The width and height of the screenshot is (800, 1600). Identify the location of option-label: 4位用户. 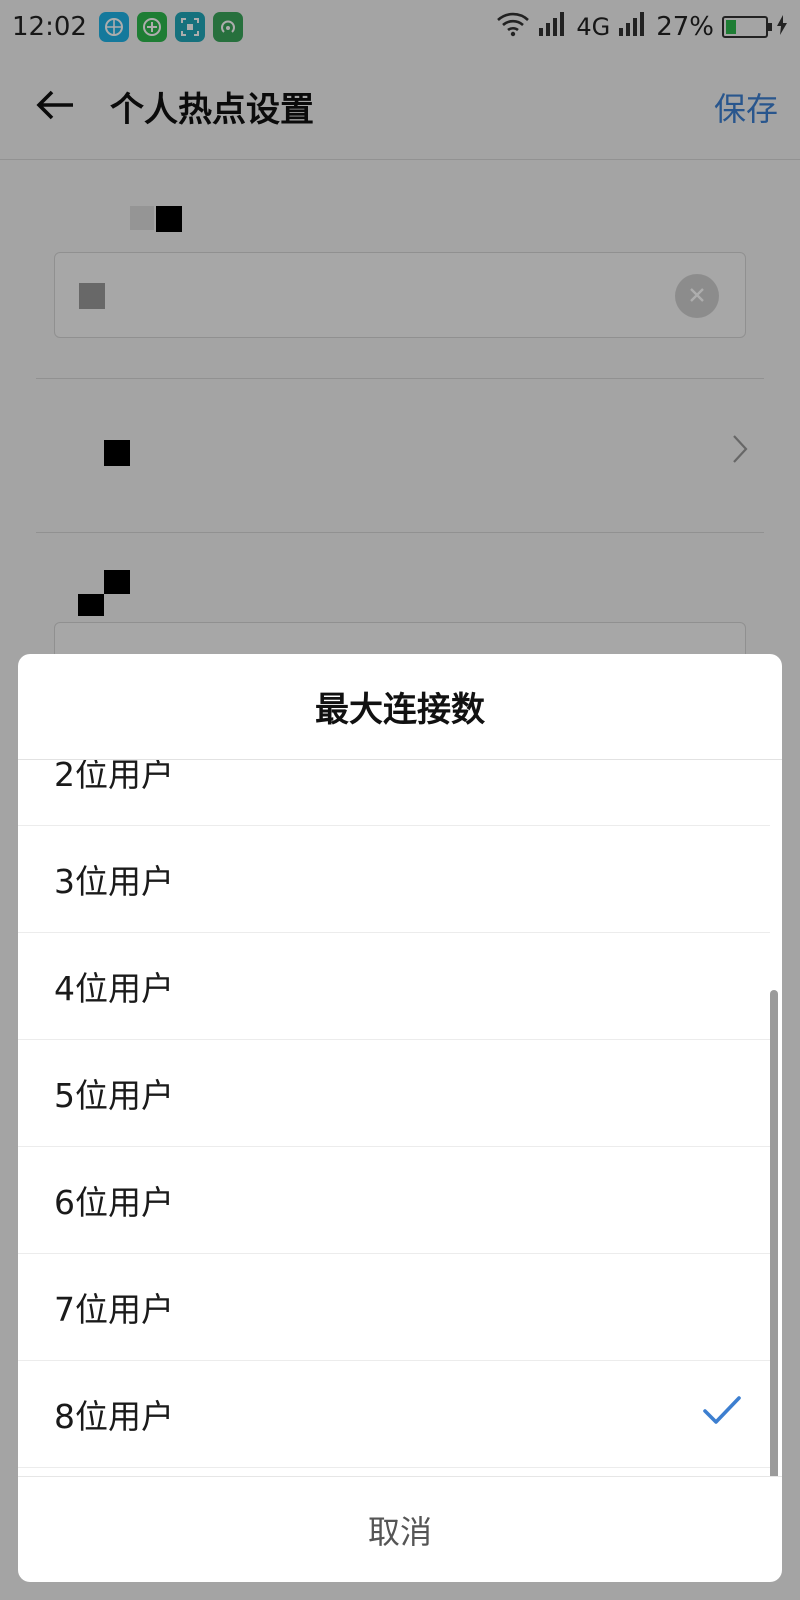
(114, 988).